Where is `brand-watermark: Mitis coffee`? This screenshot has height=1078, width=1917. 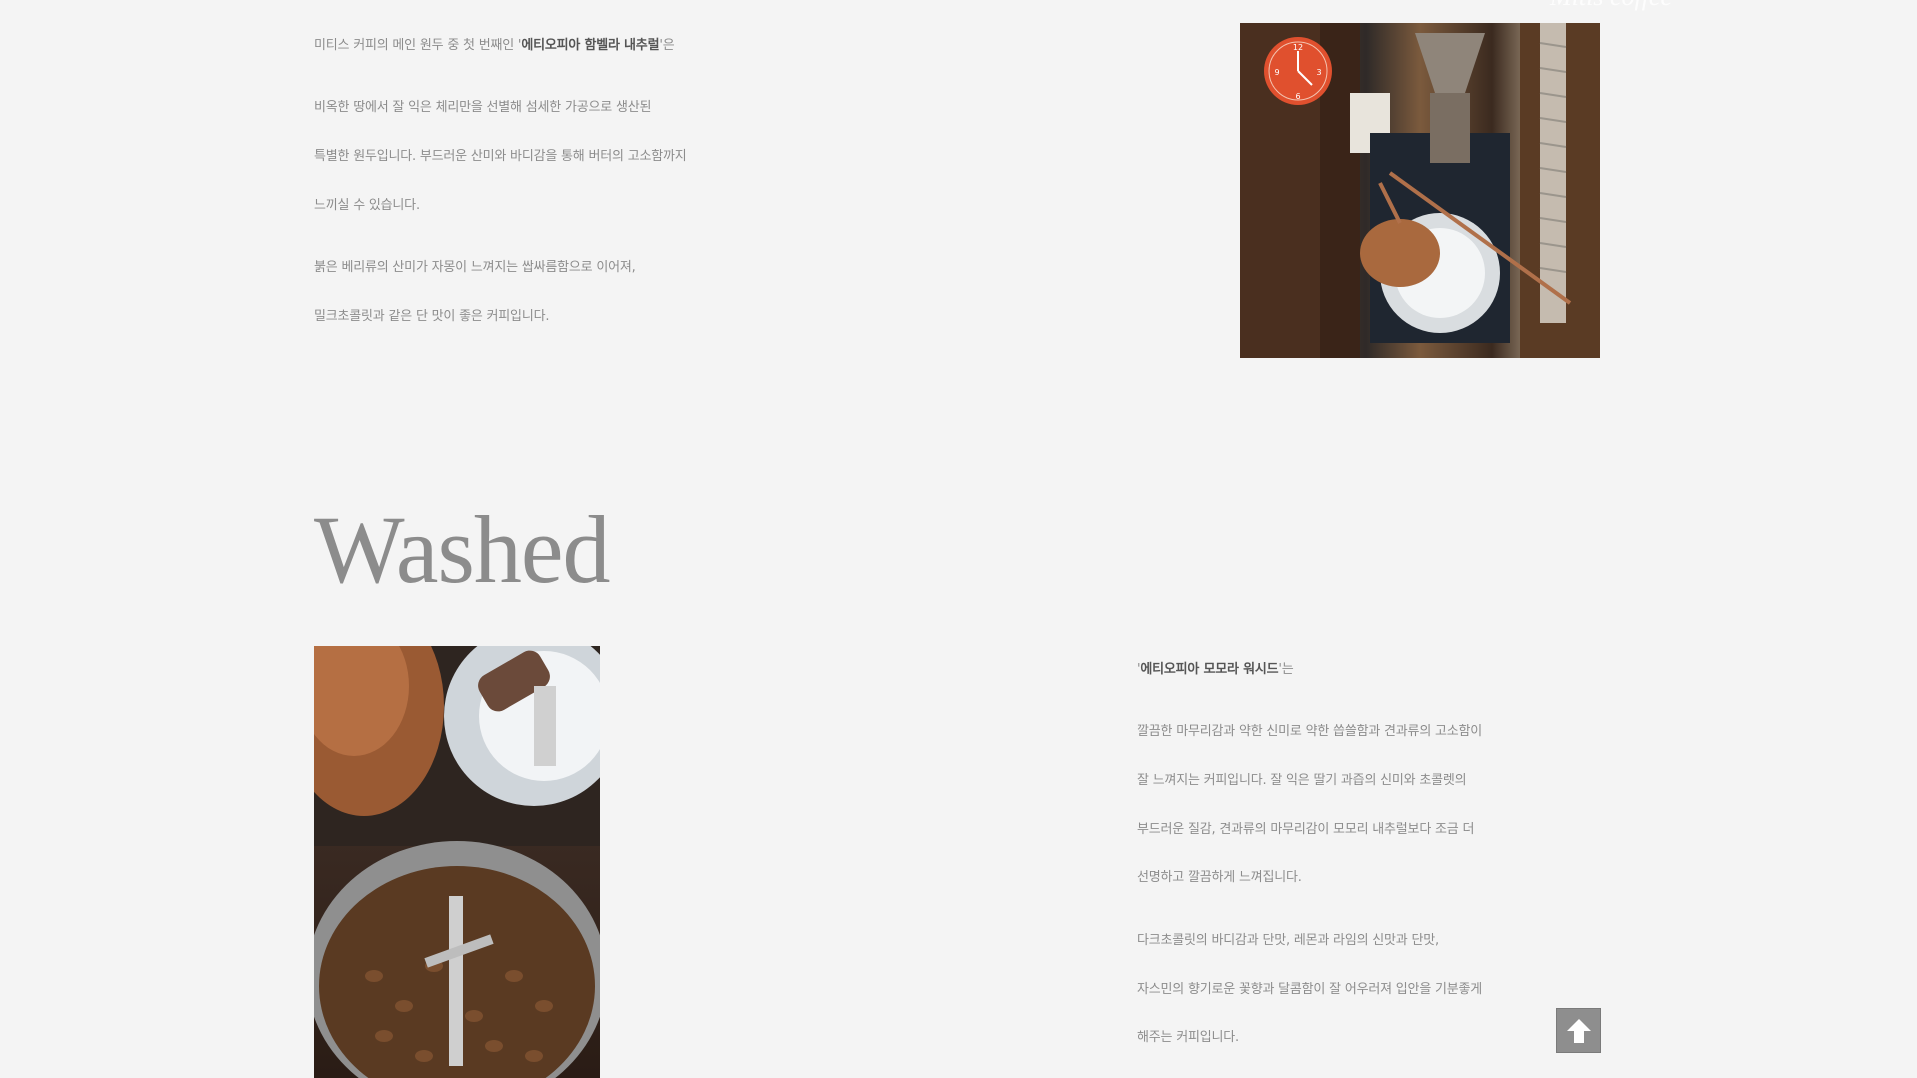 brand-watermark: Mitis coffee is located at coordinates (1611, 6).